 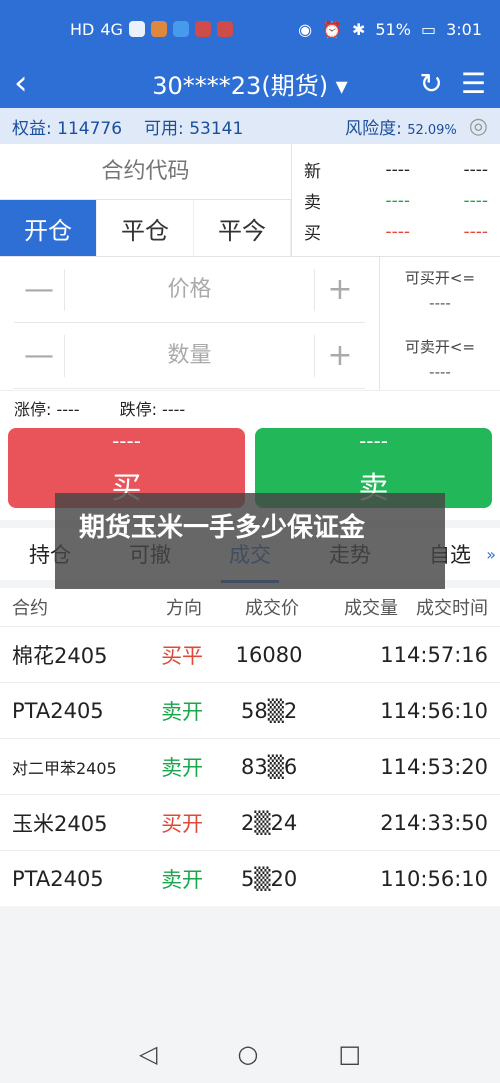 What do you see at coordinates (349, 1054) in the screenshot?
I see `nav-recent-icon: □` at bounding box center [349, 1054].